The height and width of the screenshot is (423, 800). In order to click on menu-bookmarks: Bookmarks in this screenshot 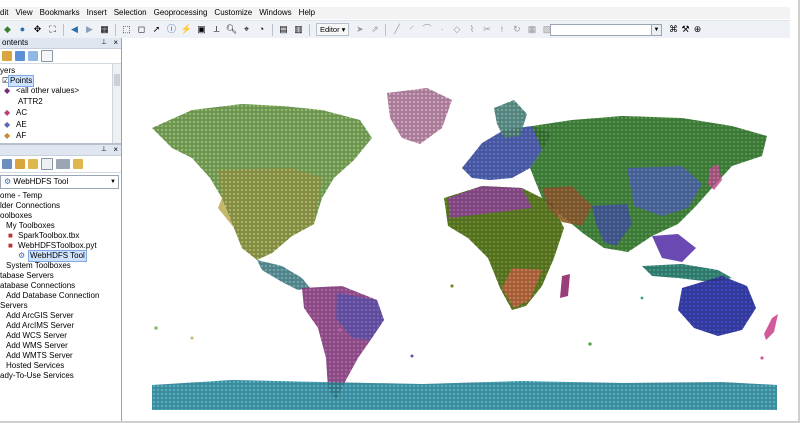, I will do `click(63, 13)`.